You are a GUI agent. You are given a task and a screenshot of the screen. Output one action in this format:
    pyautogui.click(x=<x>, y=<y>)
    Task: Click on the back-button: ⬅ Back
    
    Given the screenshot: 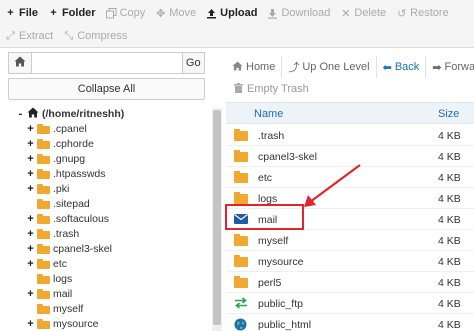 What is the action you would take?
    pyautogui.click(x=402, y=67)
    